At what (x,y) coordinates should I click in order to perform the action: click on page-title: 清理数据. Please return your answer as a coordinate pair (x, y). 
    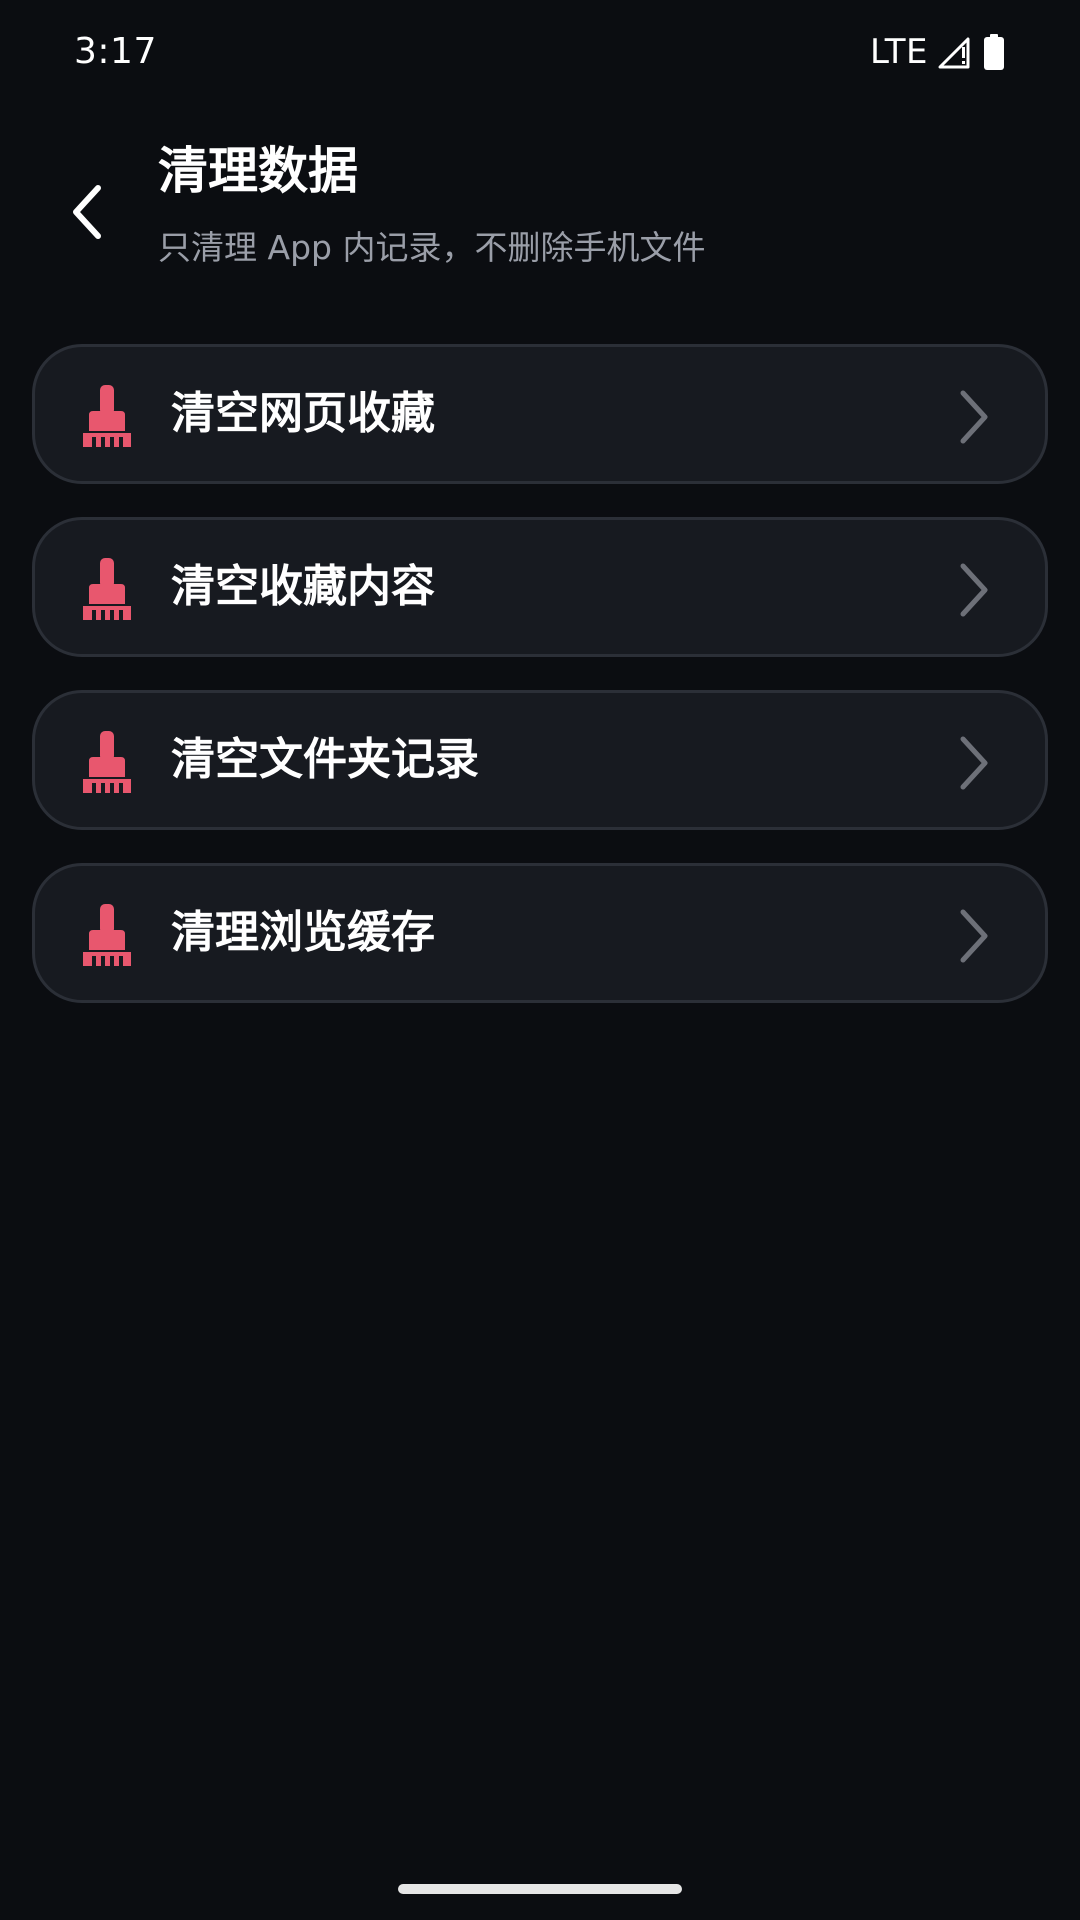
    Looking at the image, I should click on (258, 171).